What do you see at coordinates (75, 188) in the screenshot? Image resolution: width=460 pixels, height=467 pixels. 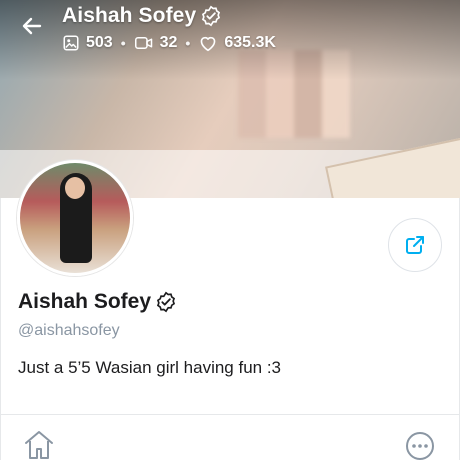 I see `avatar-face` at bounding box center [75, 188].